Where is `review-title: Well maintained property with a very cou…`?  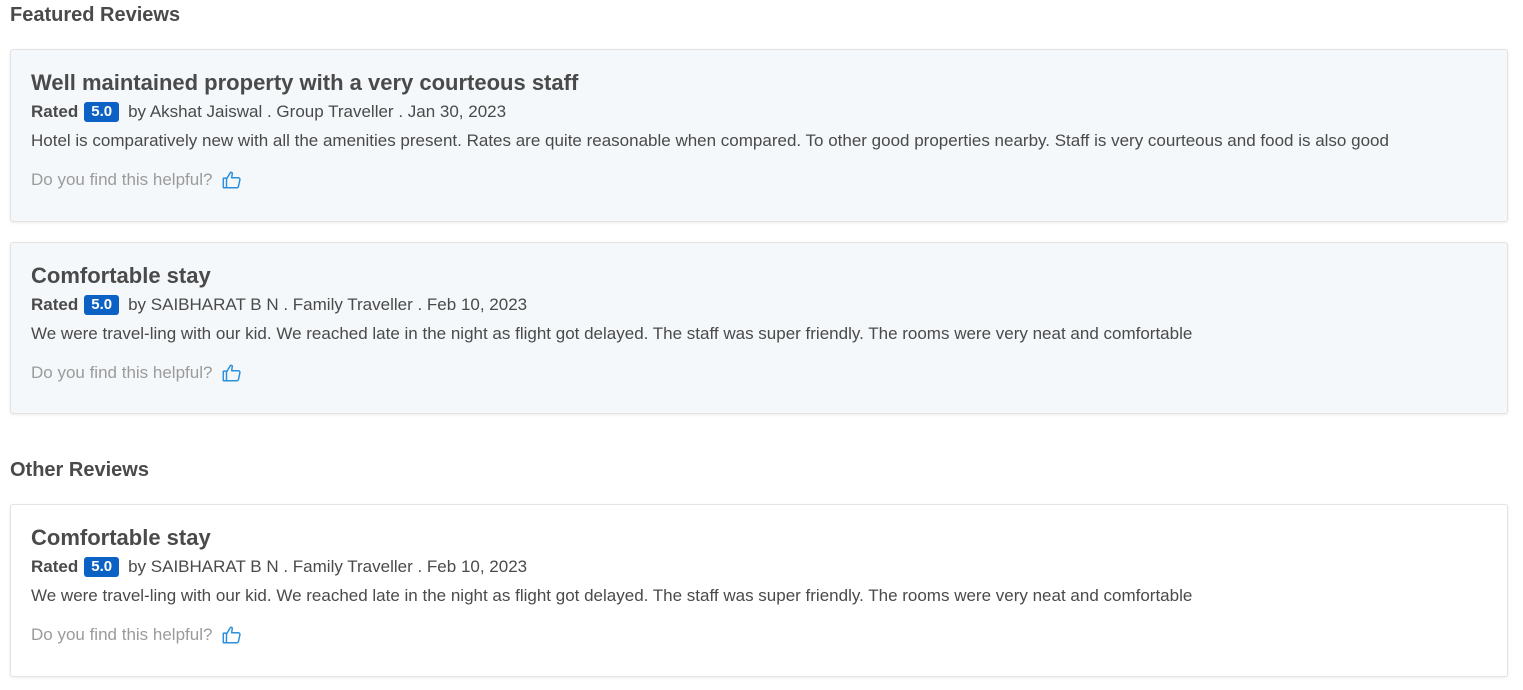
review-title: Well maintained property with a very cou… is located at coordinates (305, 82).